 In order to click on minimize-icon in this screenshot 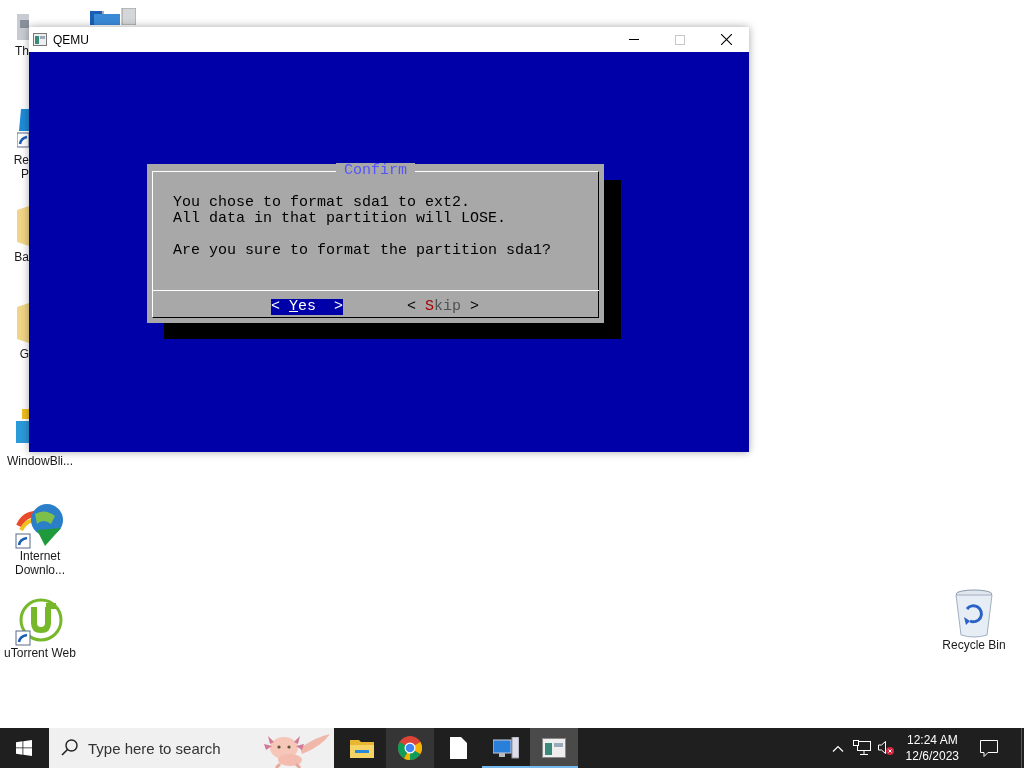, I will do `click(634, 39)`.